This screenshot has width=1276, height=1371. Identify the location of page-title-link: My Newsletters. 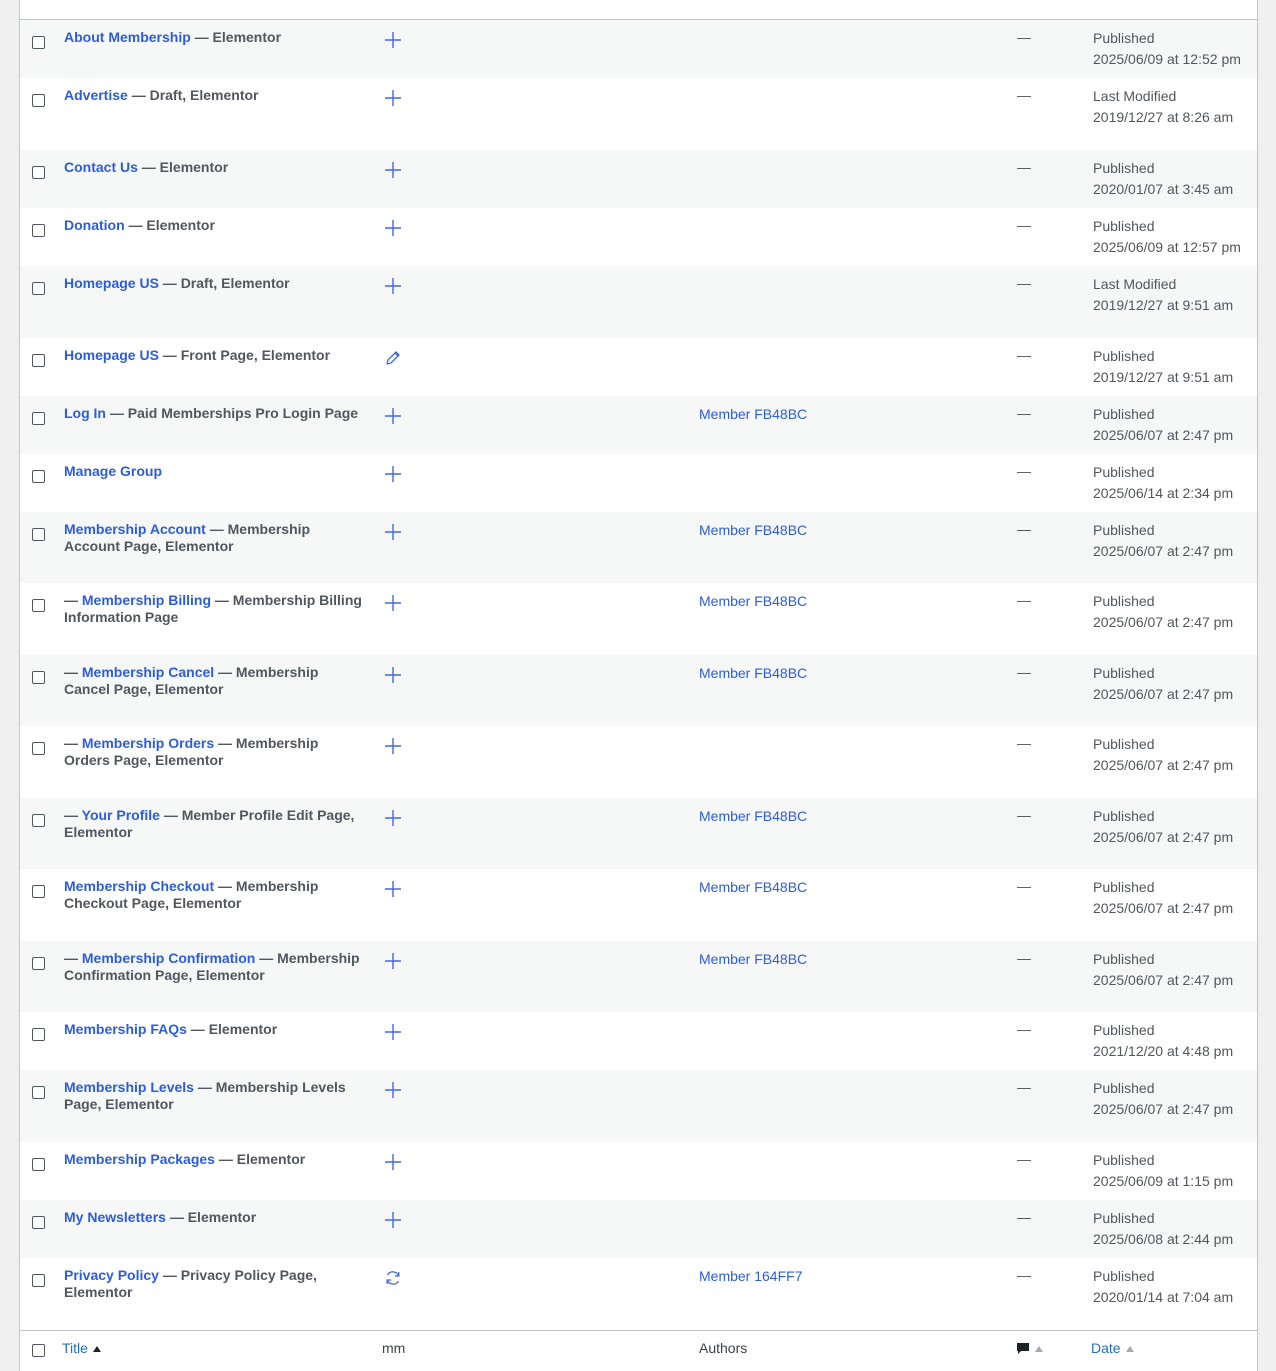
(115, 1217).